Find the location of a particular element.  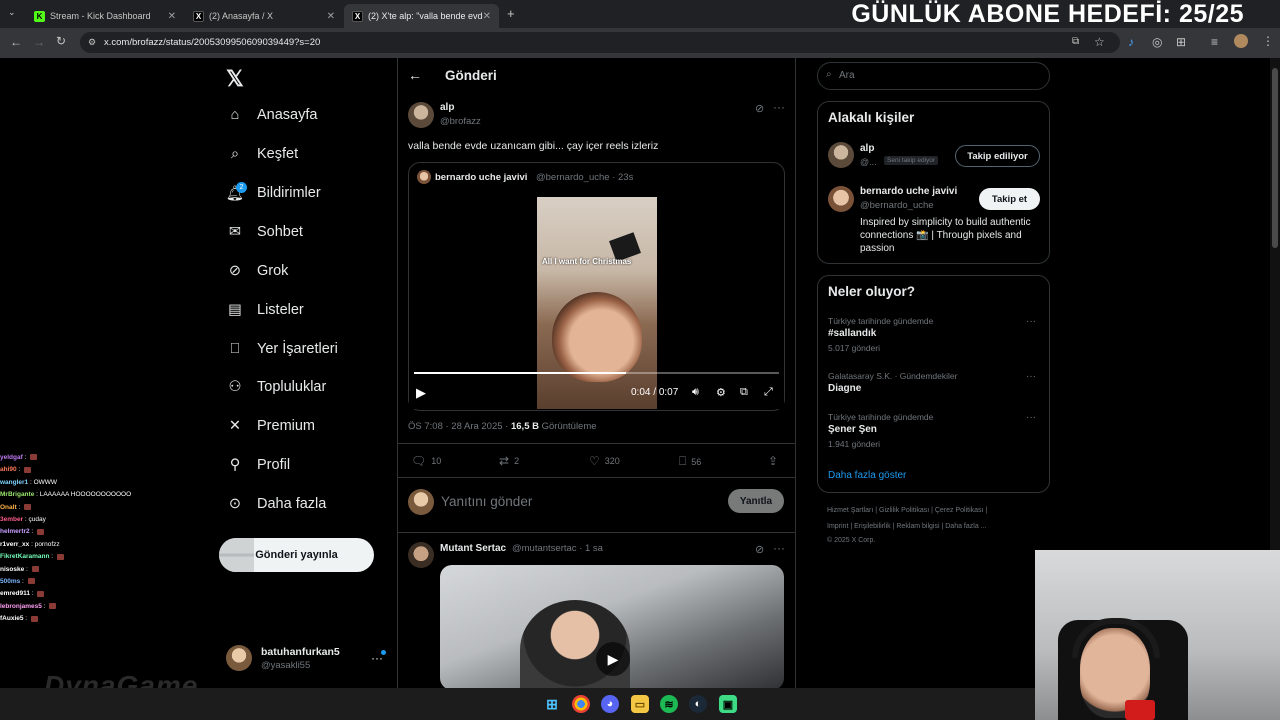

kick-icon: K is located at coordinates (39, 16).